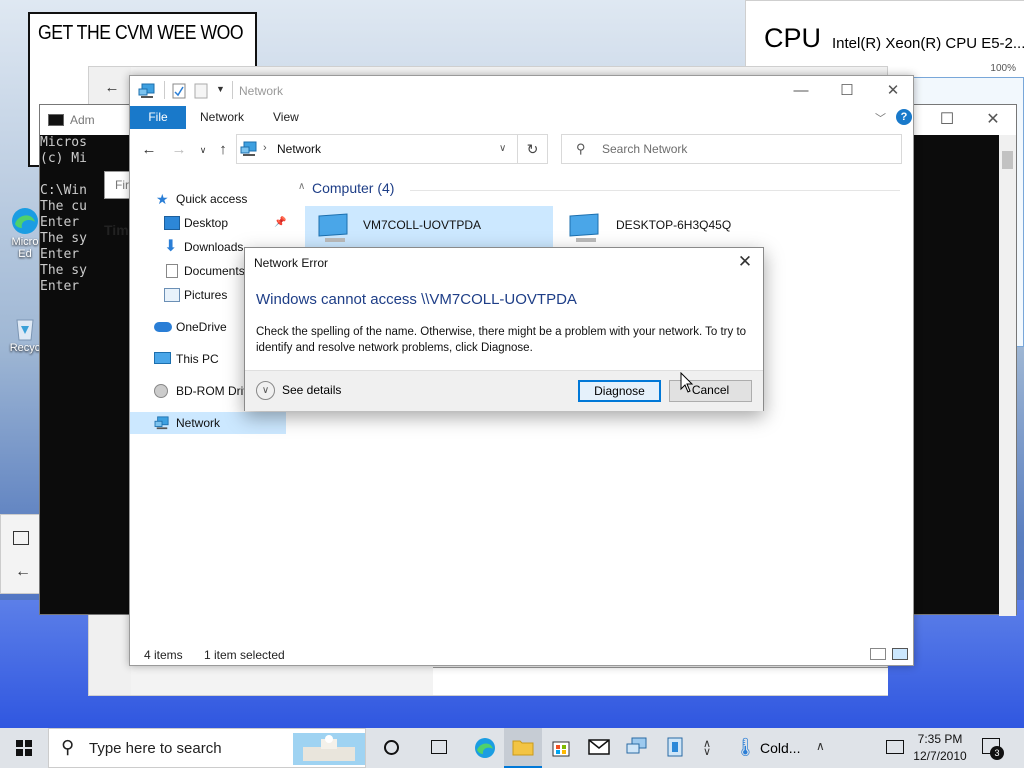  What do you see at coordinates (155, 748) in the screenshot?
I see `taskbar-search-placeholder: Type here to search` at bounding box center [155, 748].